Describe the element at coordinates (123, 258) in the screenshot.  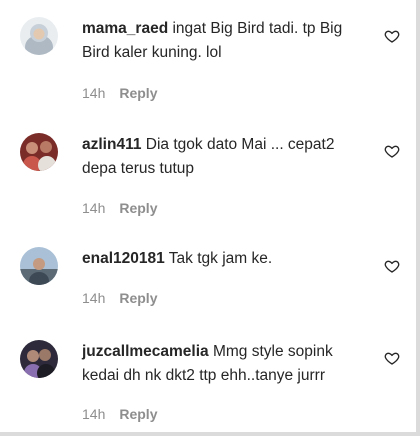
I see `comment-username: enal120181` at that location.